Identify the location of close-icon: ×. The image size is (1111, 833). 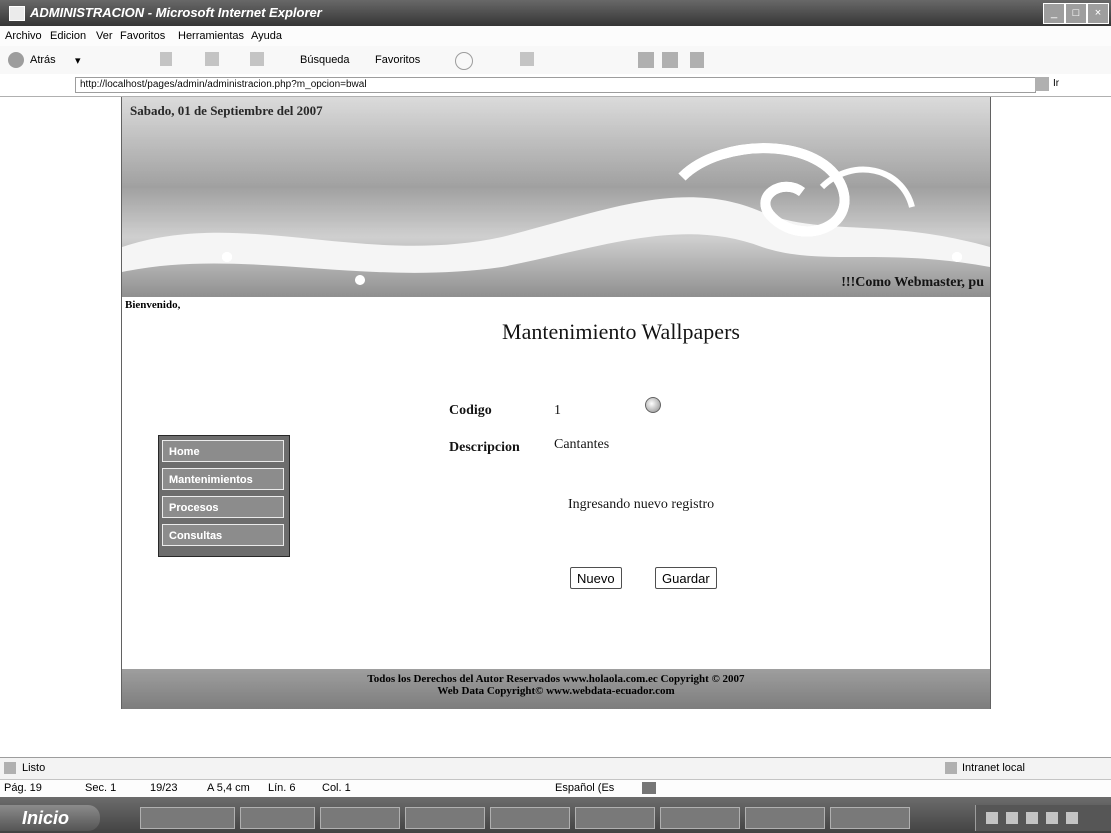
(1098, 13).